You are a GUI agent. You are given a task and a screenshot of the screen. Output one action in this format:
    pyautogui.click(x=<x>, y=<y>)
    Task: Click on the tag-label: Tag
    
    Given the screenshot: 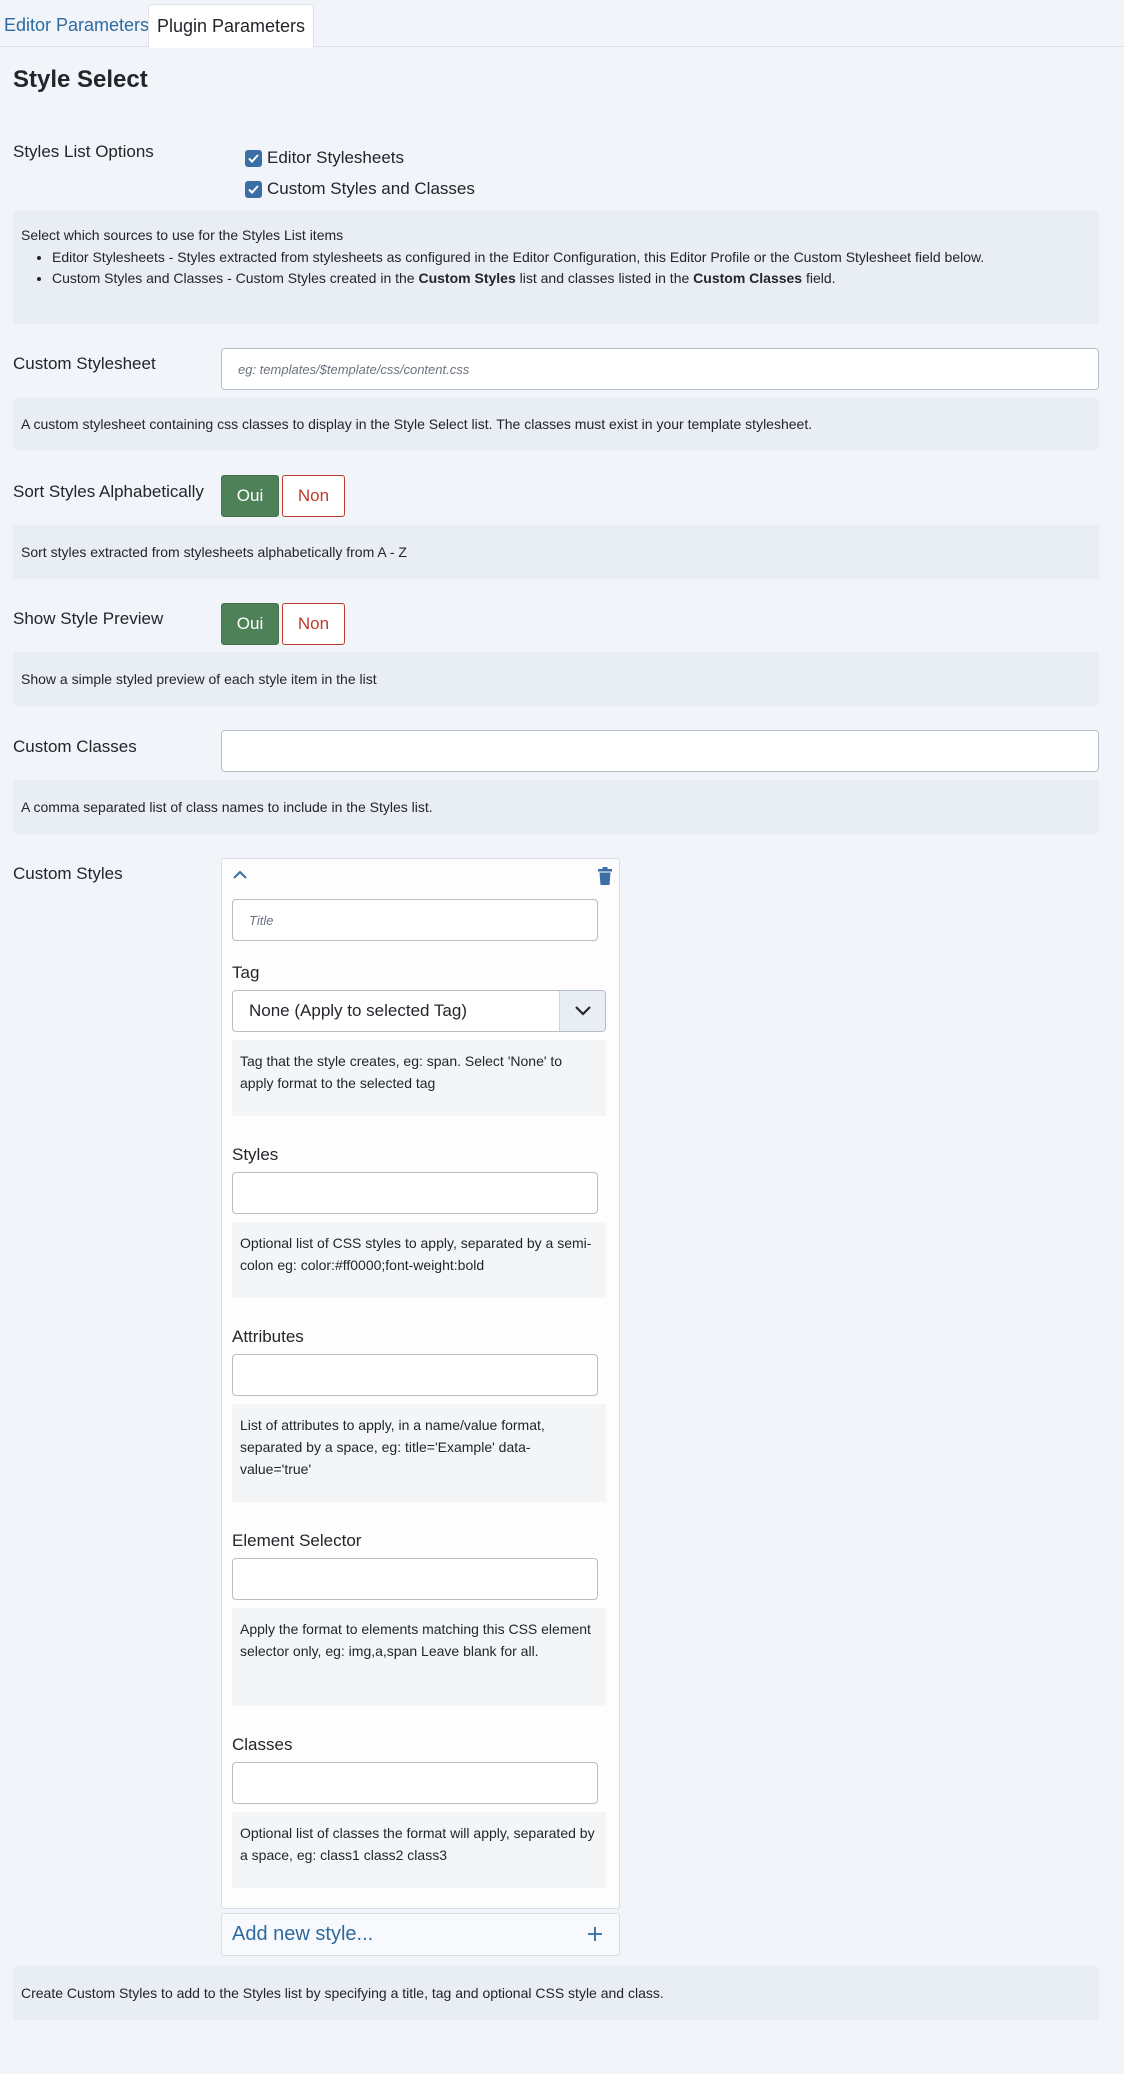 What is the action you would take?
    pyautogui.click(x=246, y=972)
    